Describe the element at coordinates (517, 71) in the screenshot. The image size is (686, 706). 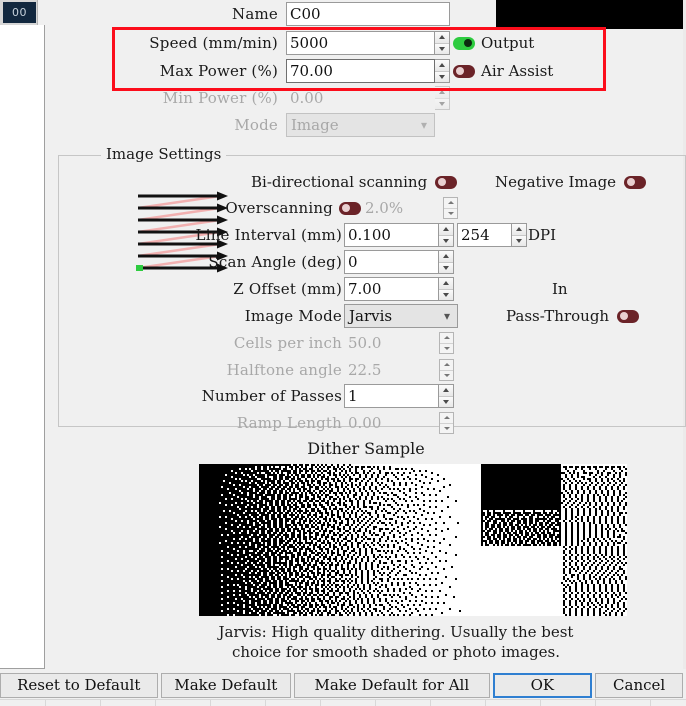
I see `air-assist-label: Air Assist` at that location.